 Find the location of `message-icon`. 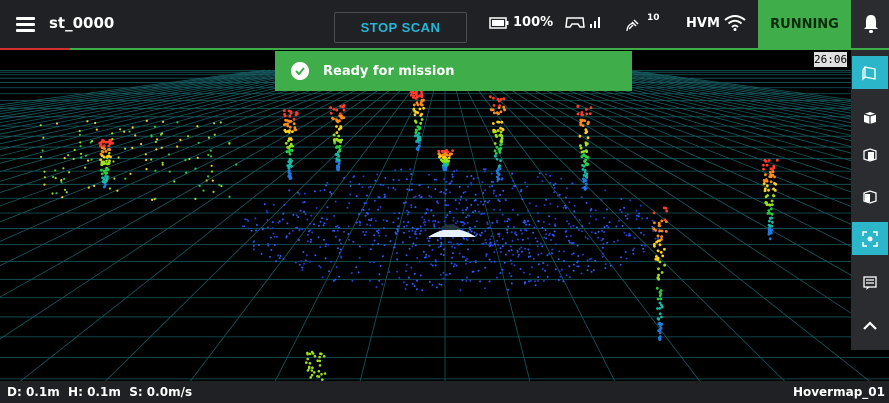

message-icon is located at coordinates (870, 282).